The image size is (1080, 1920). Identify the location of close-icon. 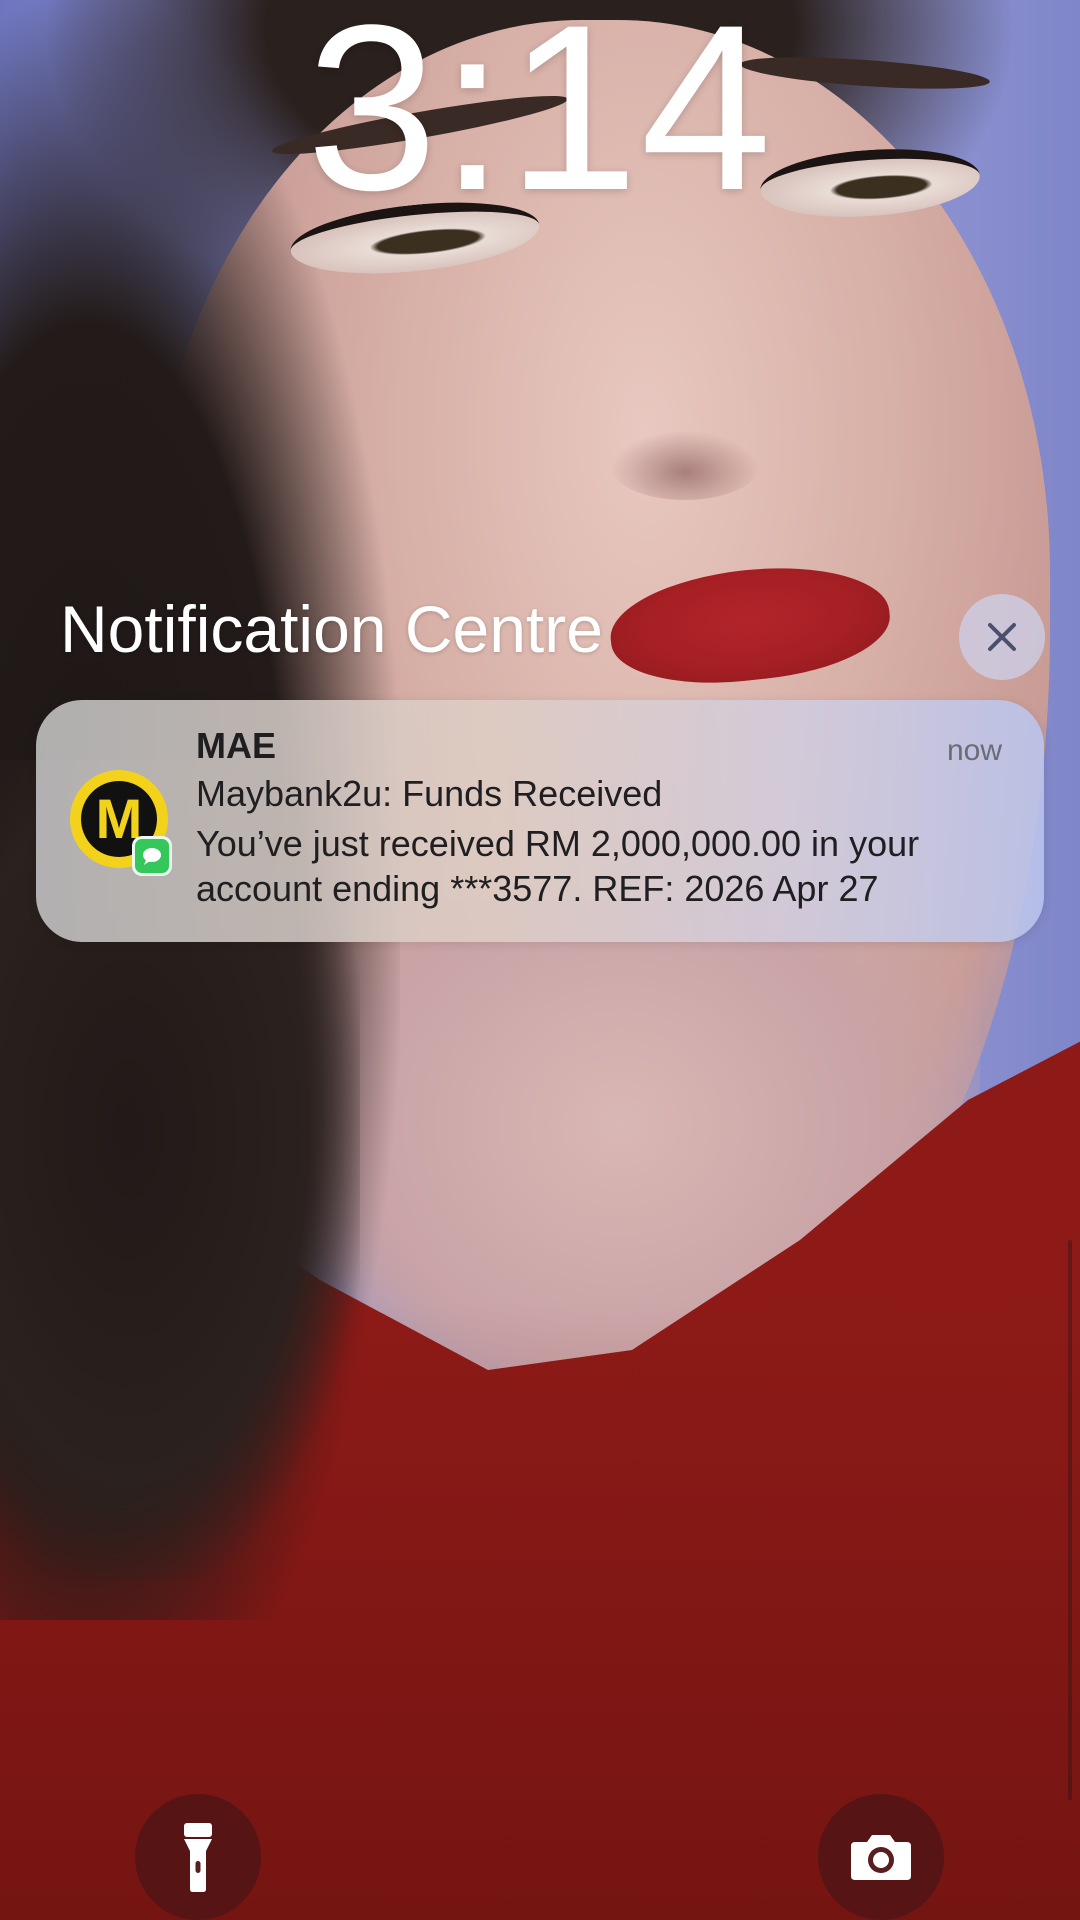
(1002, 637).